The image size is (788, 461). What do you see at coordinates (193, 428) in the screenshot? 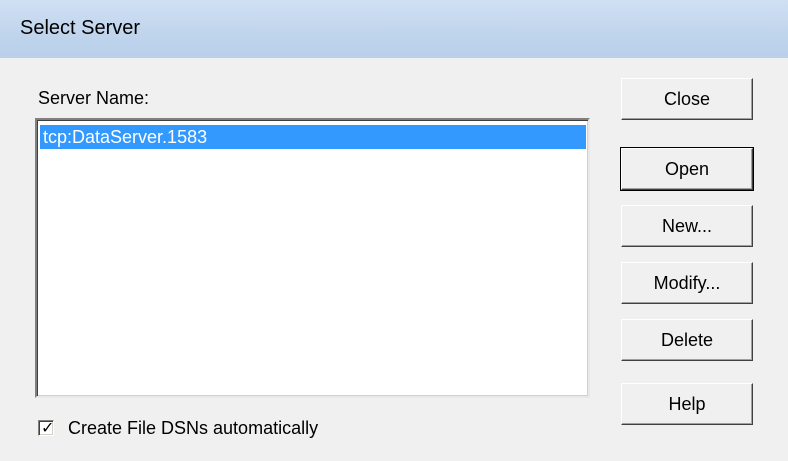
I see `create-file-dsns-label: Create File DSNs automatically` at bounding box center [193, 428].